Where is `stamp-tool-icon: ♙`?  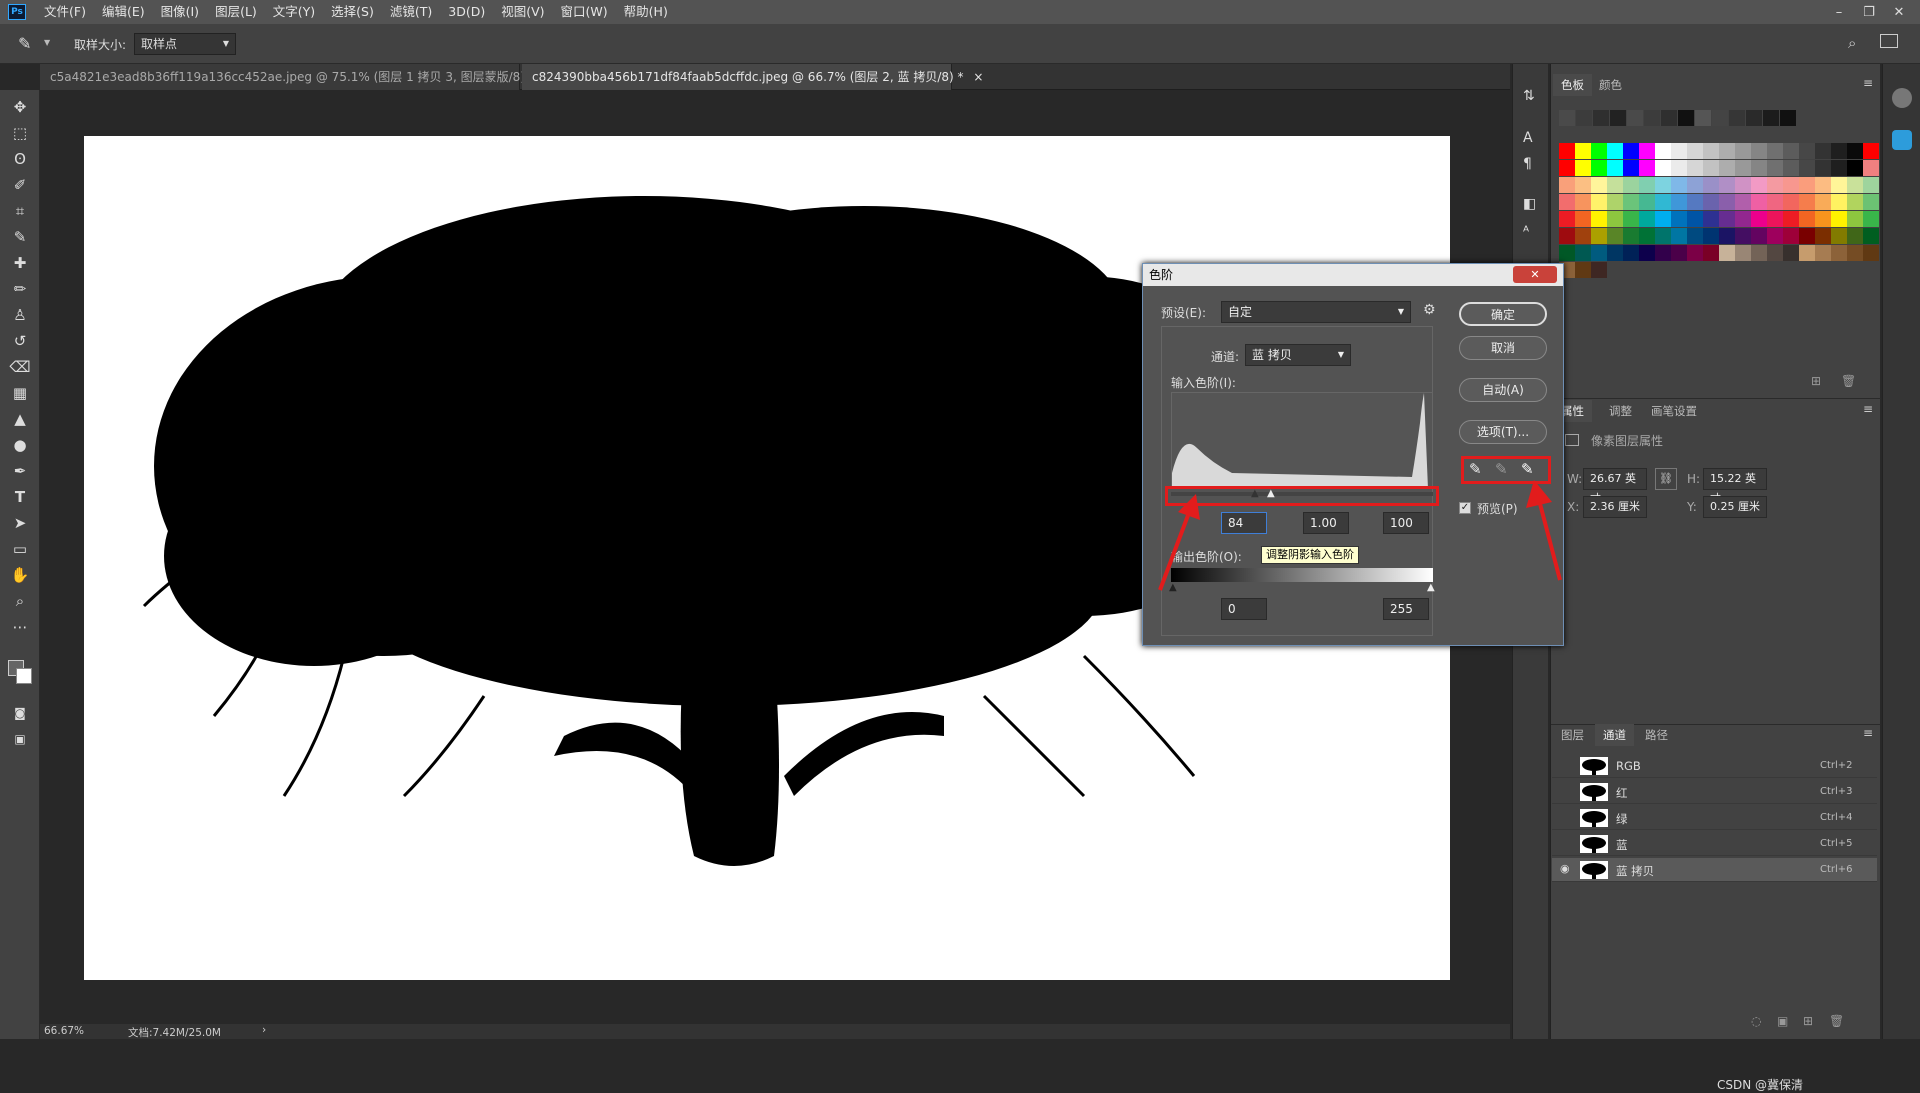 stamp-tool-icon: ♙ is located at coordinates (20, 315).